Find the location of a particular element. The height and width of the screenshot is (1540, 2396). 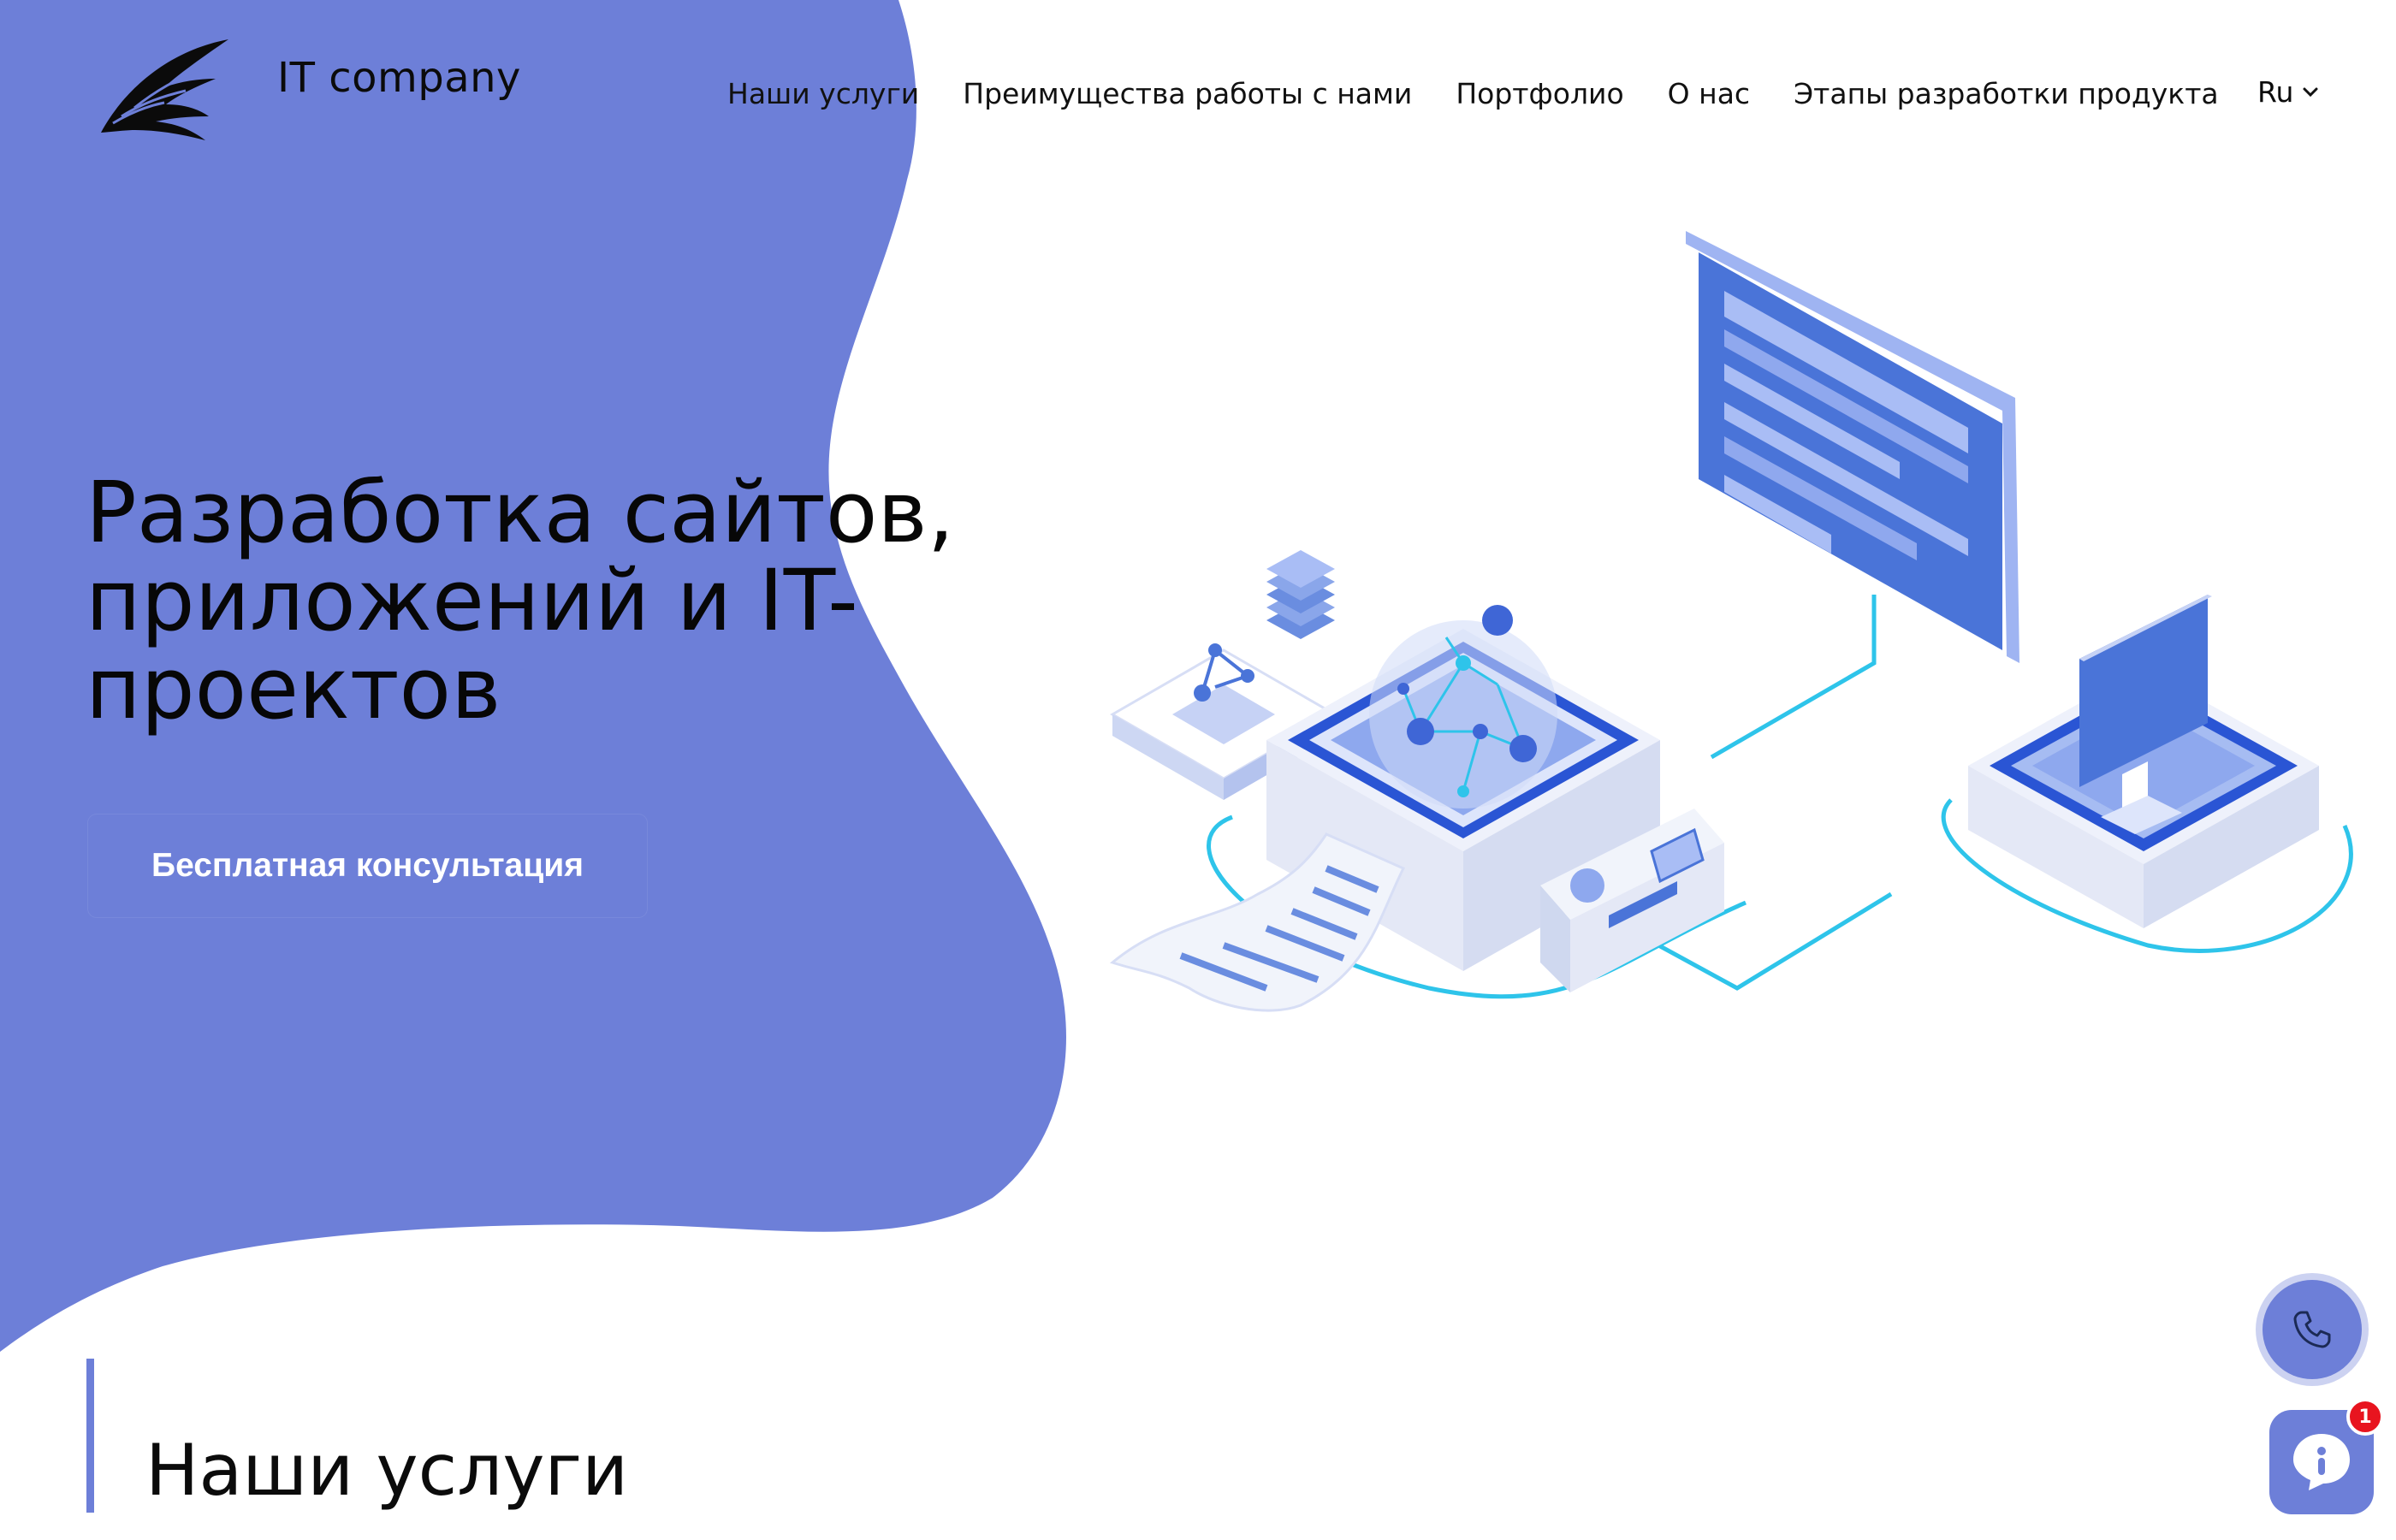

free-consultation-button: Бесплатная консультация is located at coordinates (367, 865).